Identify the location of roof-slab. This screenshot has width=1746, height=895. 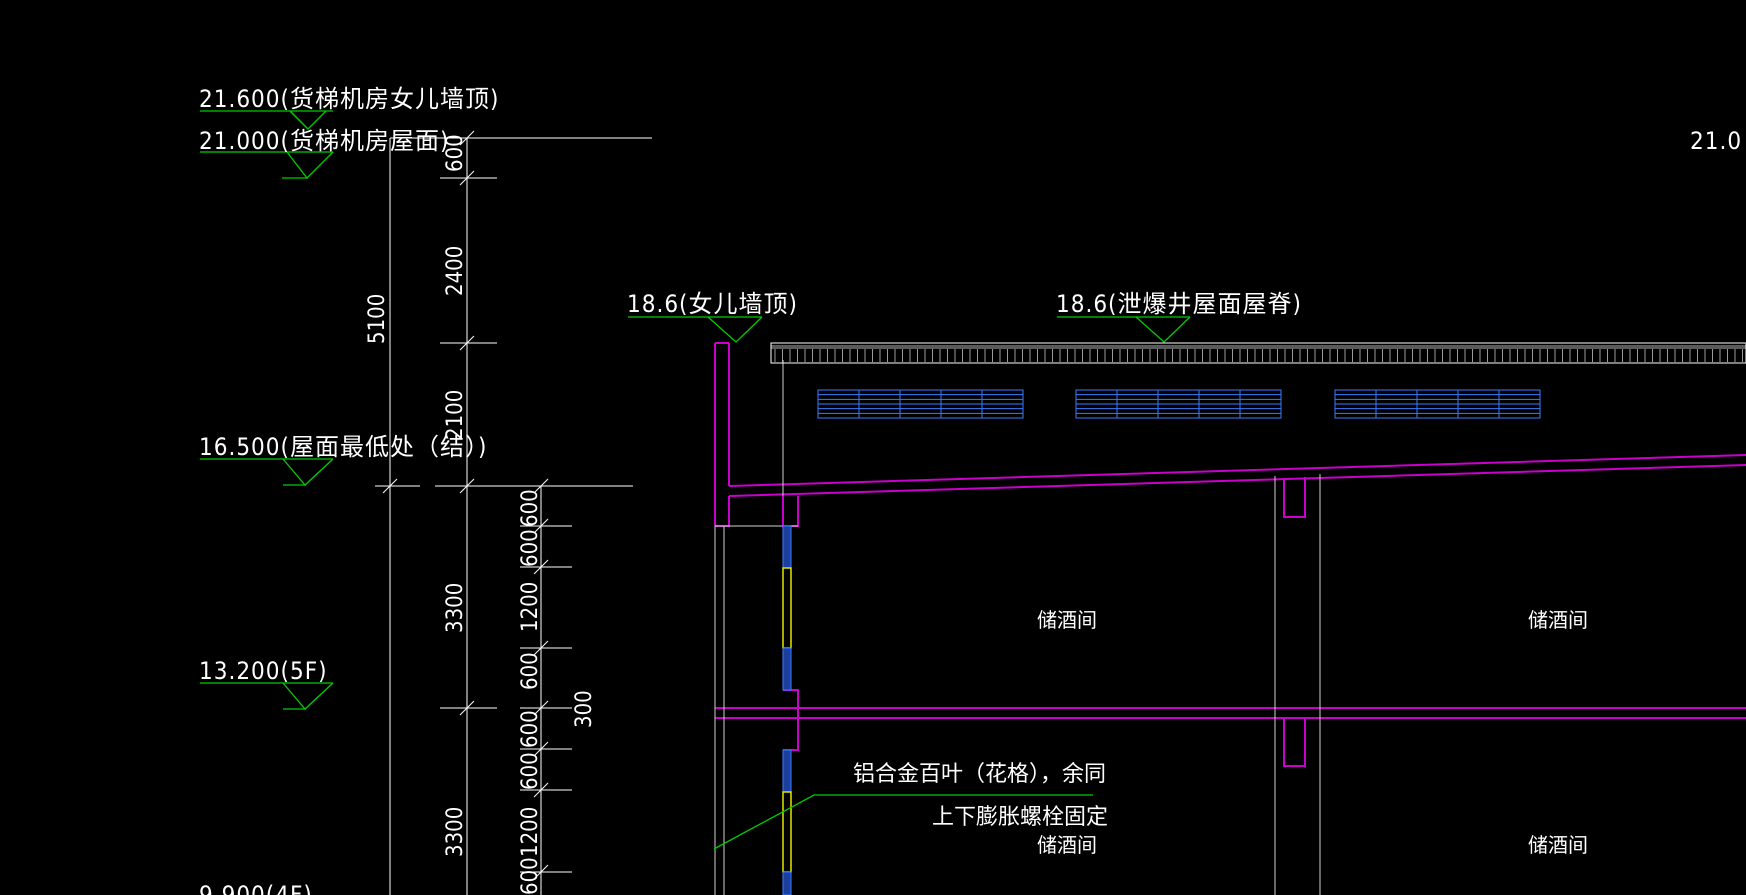
(1230, 490).